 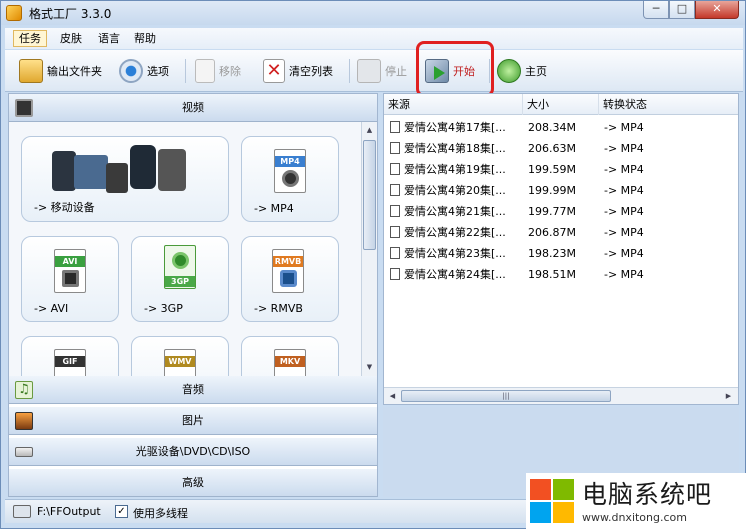 I want to click on disc-drive-icon, so click(x=24, y=452).